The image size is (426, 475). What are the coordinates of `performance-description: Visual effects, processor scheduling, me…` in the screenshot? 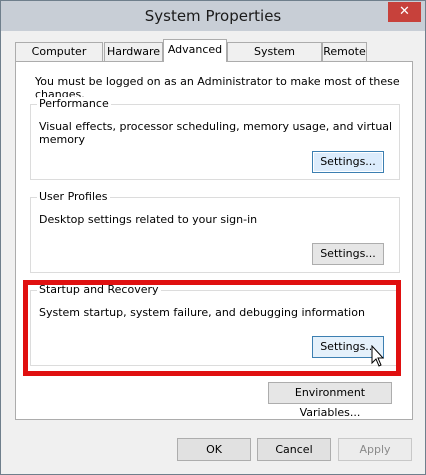 It's located at (216, 133).